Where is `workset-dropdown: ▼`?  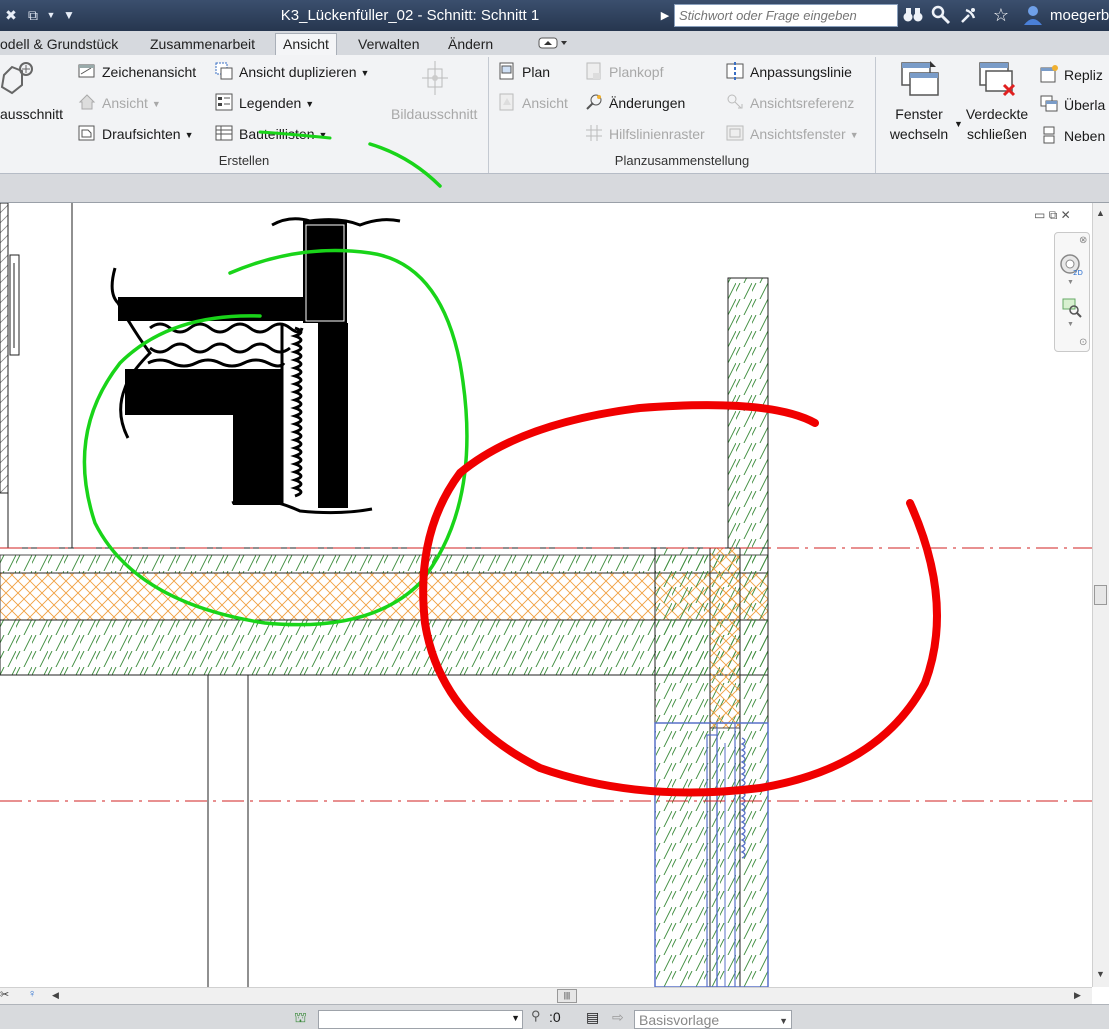
workset-dropdown: ▼ is located at coordinates (420, 1019).